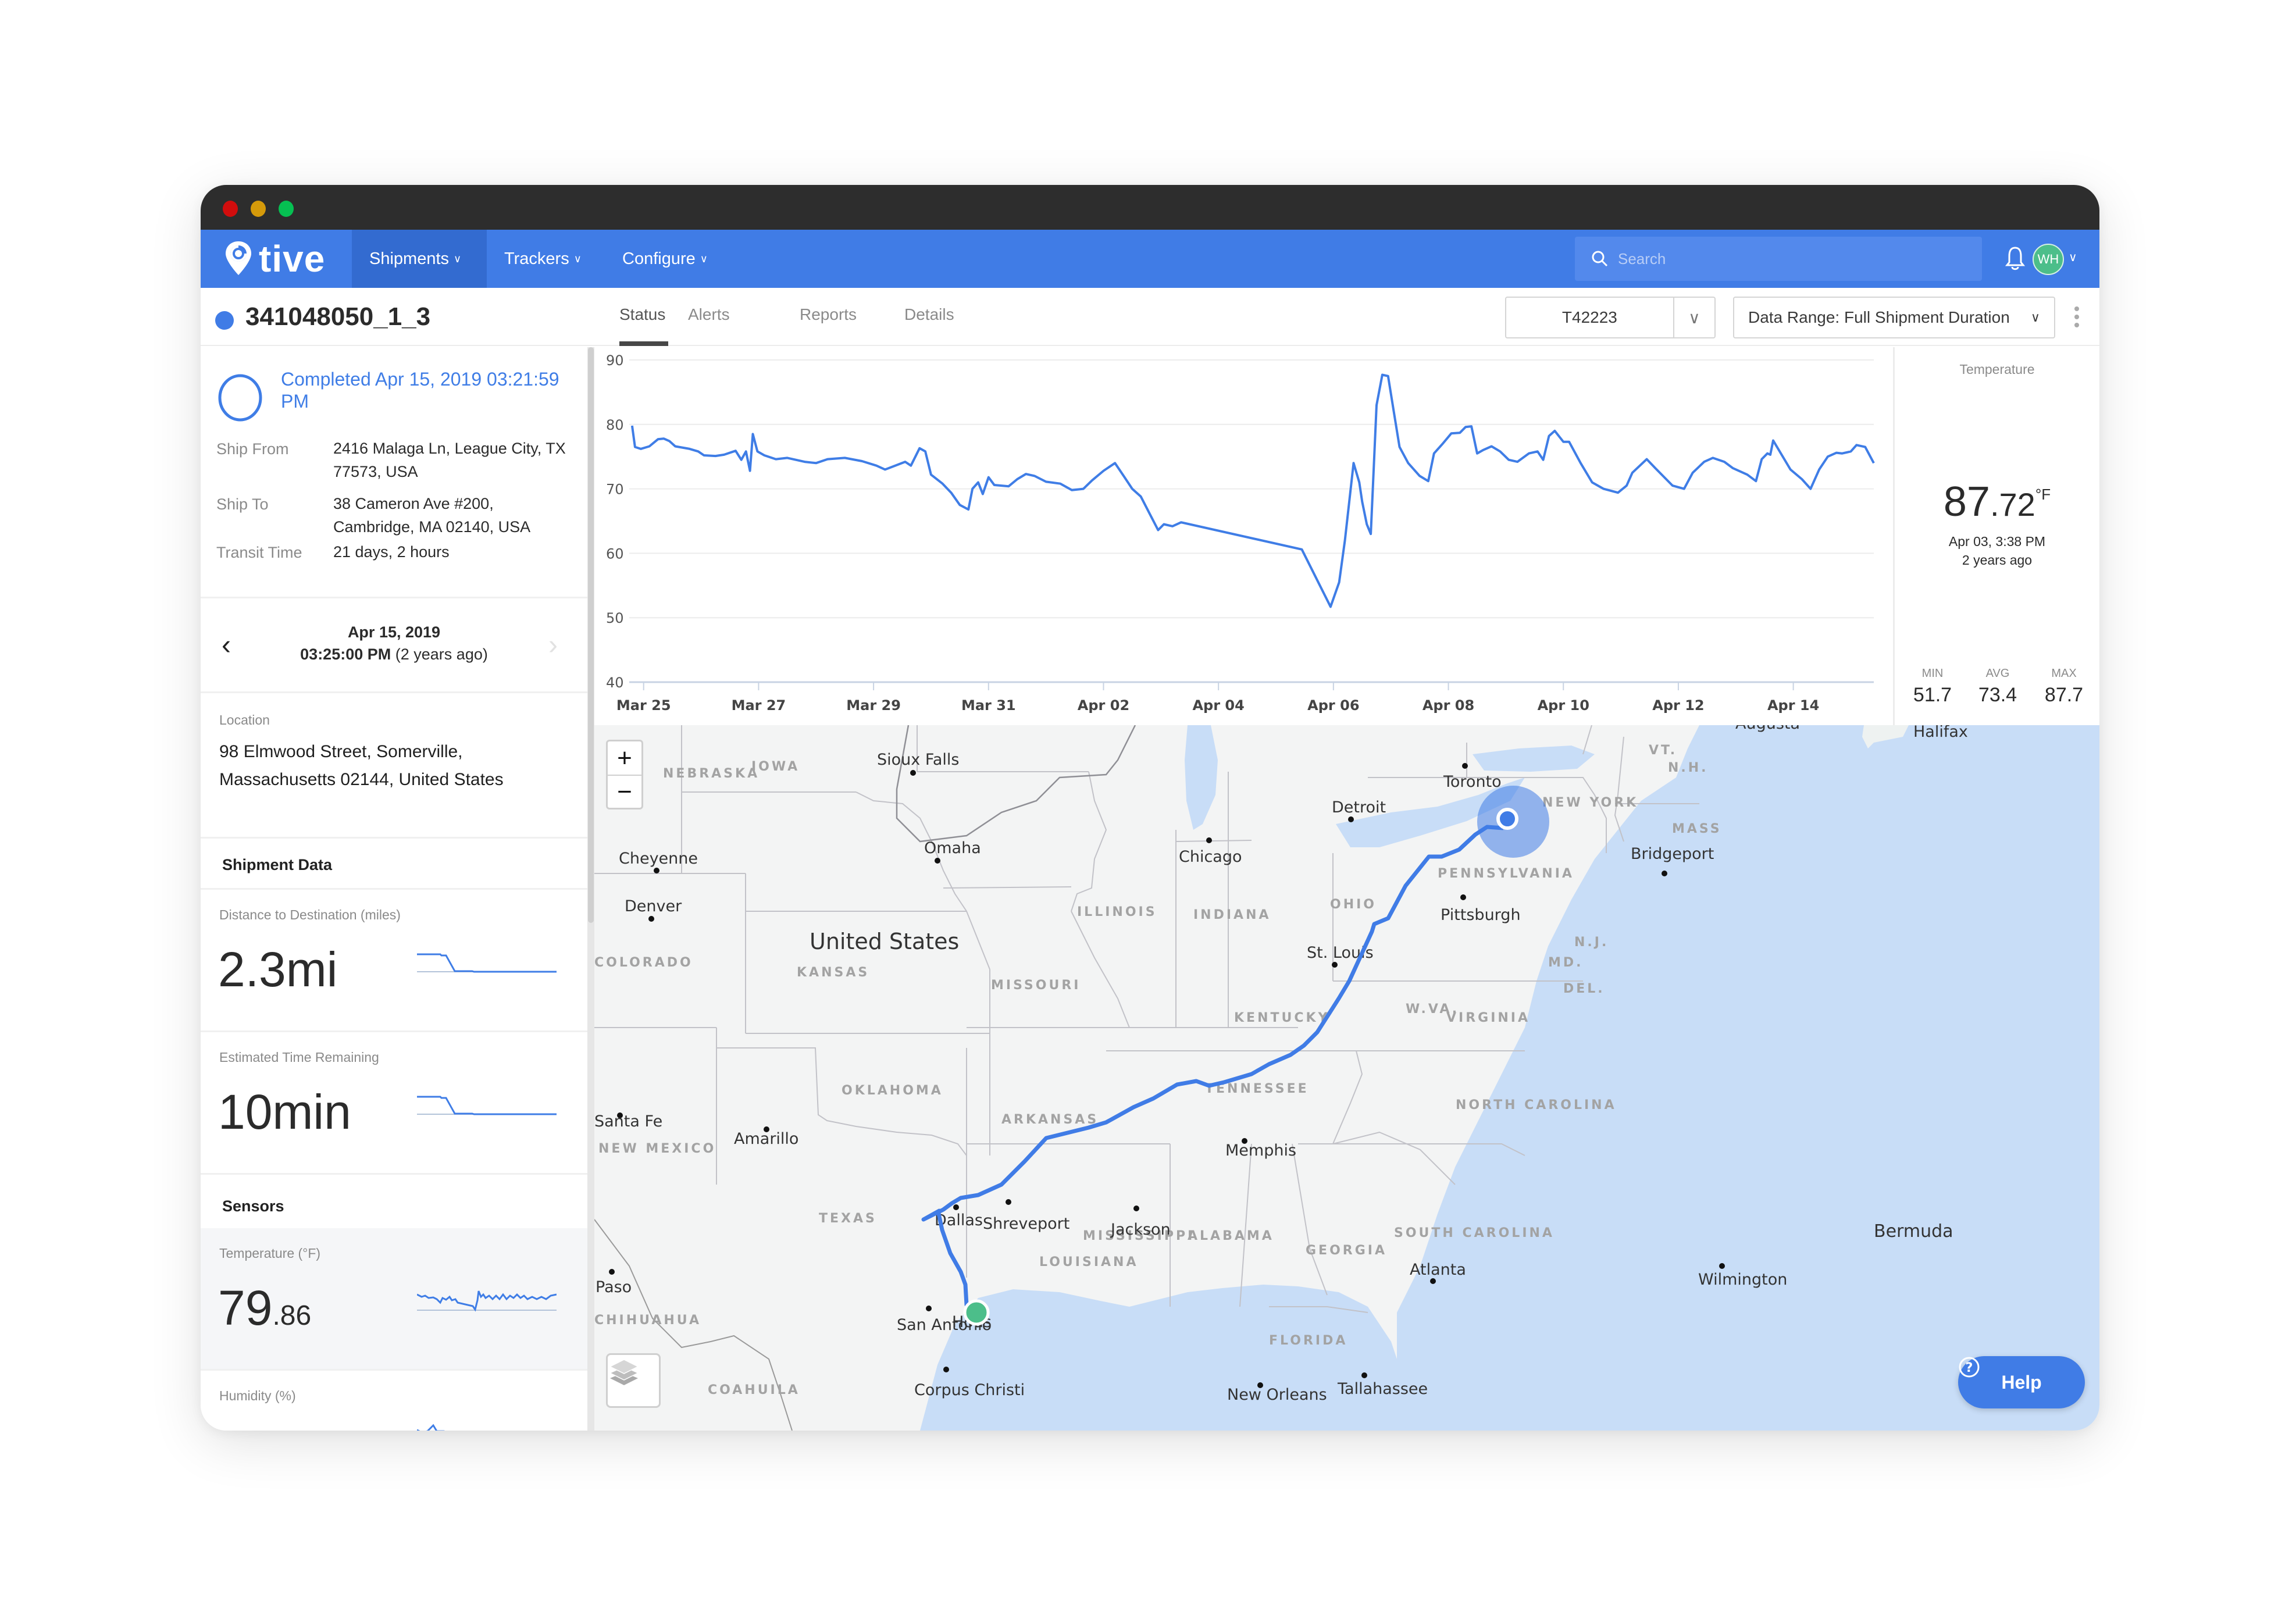 This screenshot has height=1612, width=2296. I want to click on city-label: New Orleans, so click(1277, 1395).